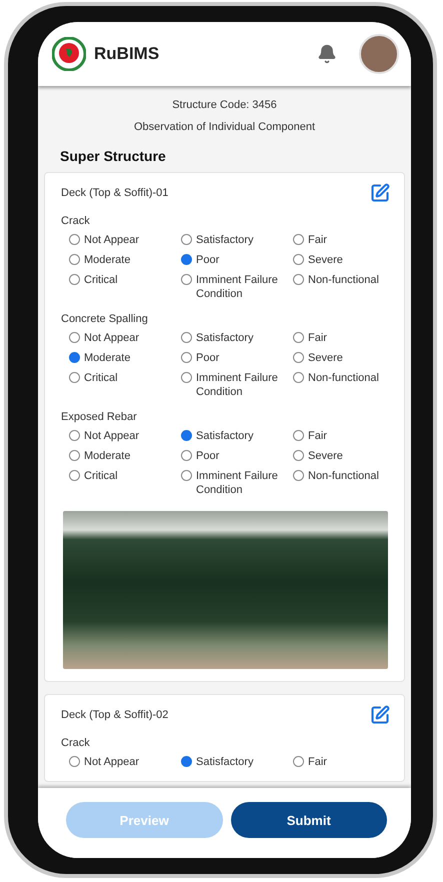  I want to click on structure-code: Structure Code: 3456, so click(224, 105).